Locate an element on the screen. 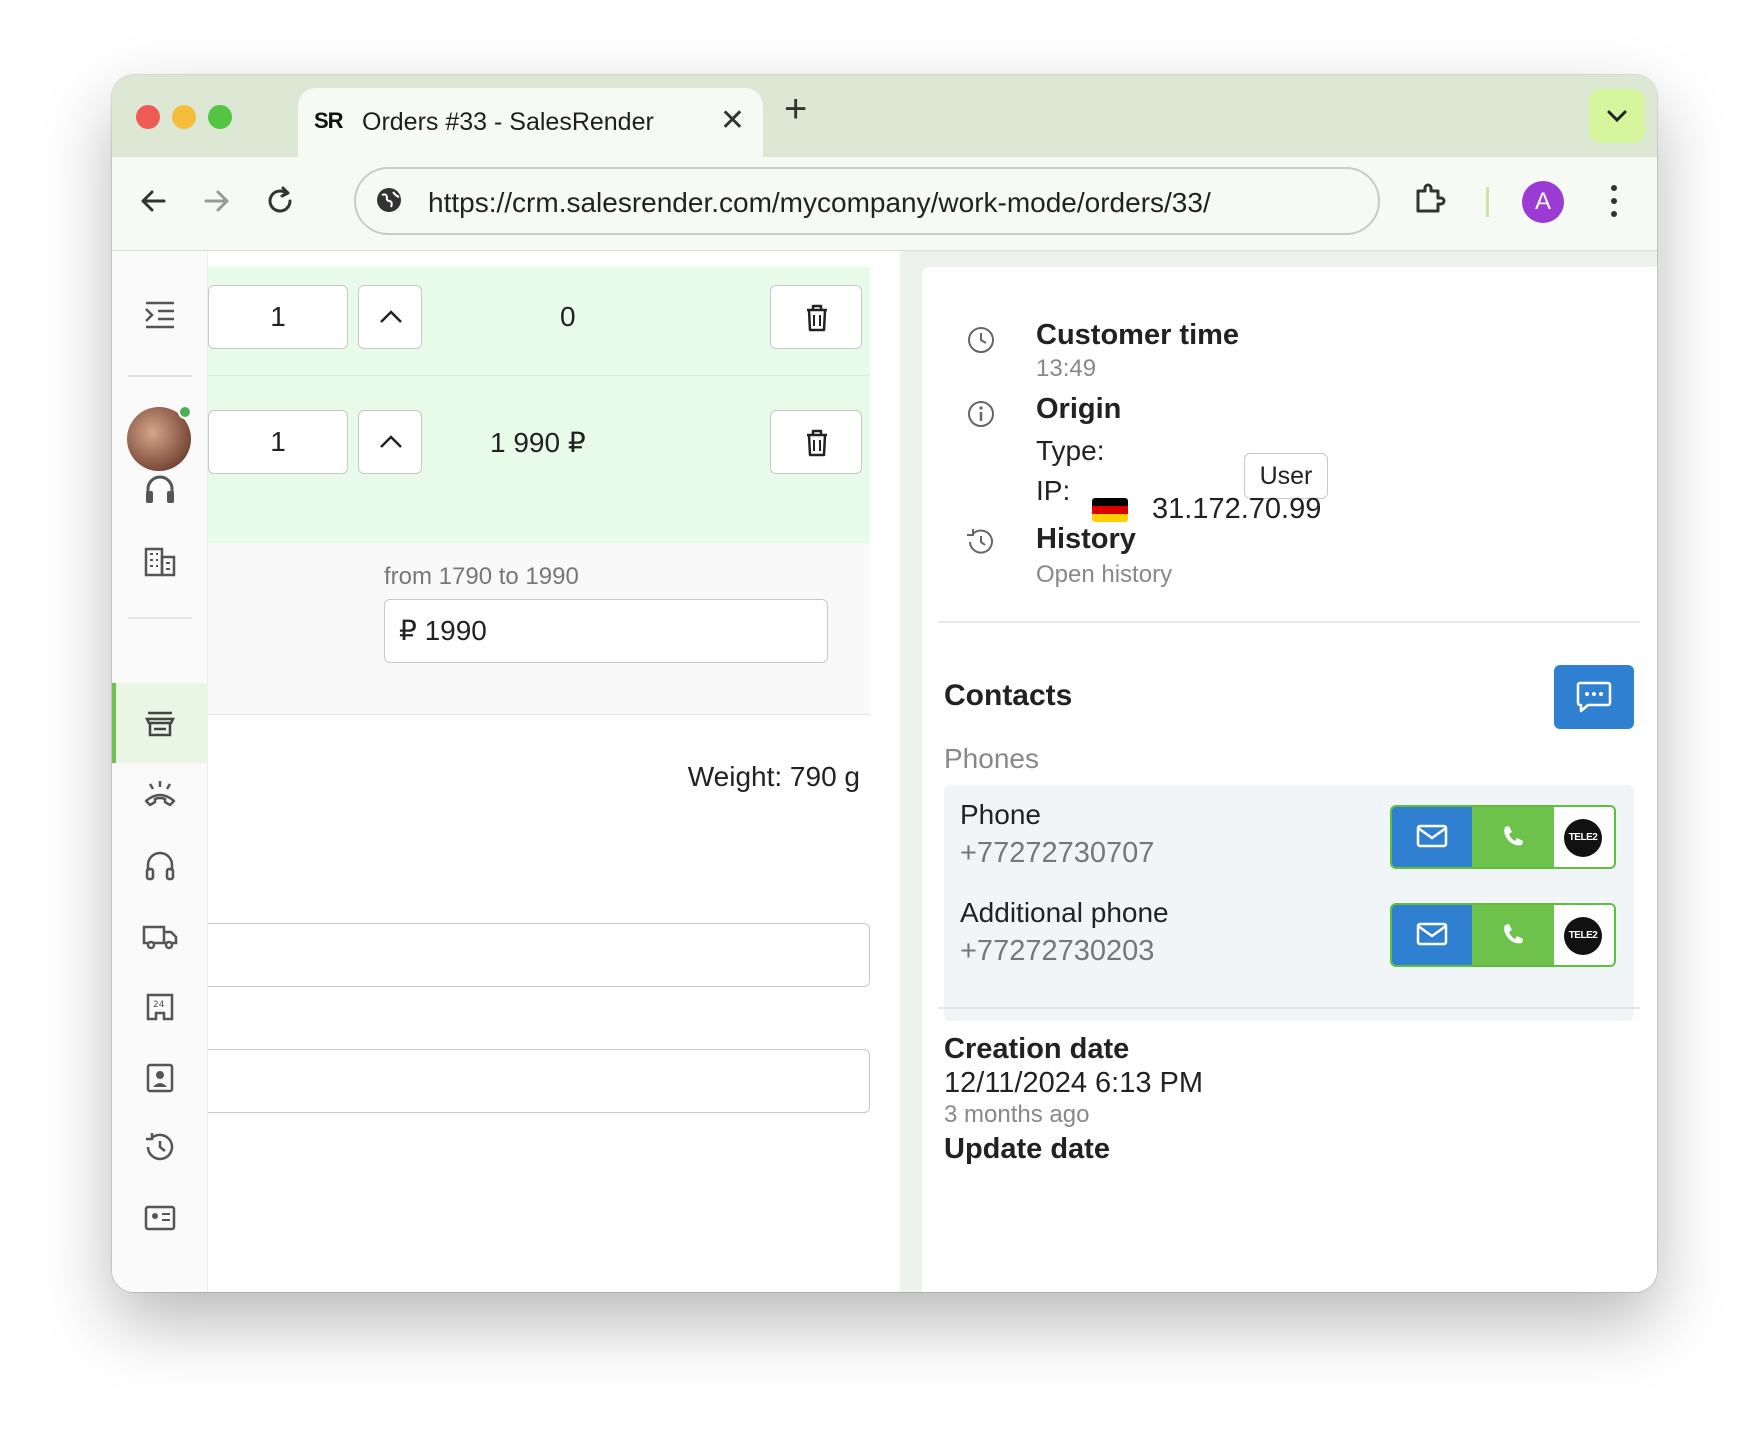 The height and width of the screenshot is (1436, 1764). chevron-down-icon is located at coordinates (1617, 116).